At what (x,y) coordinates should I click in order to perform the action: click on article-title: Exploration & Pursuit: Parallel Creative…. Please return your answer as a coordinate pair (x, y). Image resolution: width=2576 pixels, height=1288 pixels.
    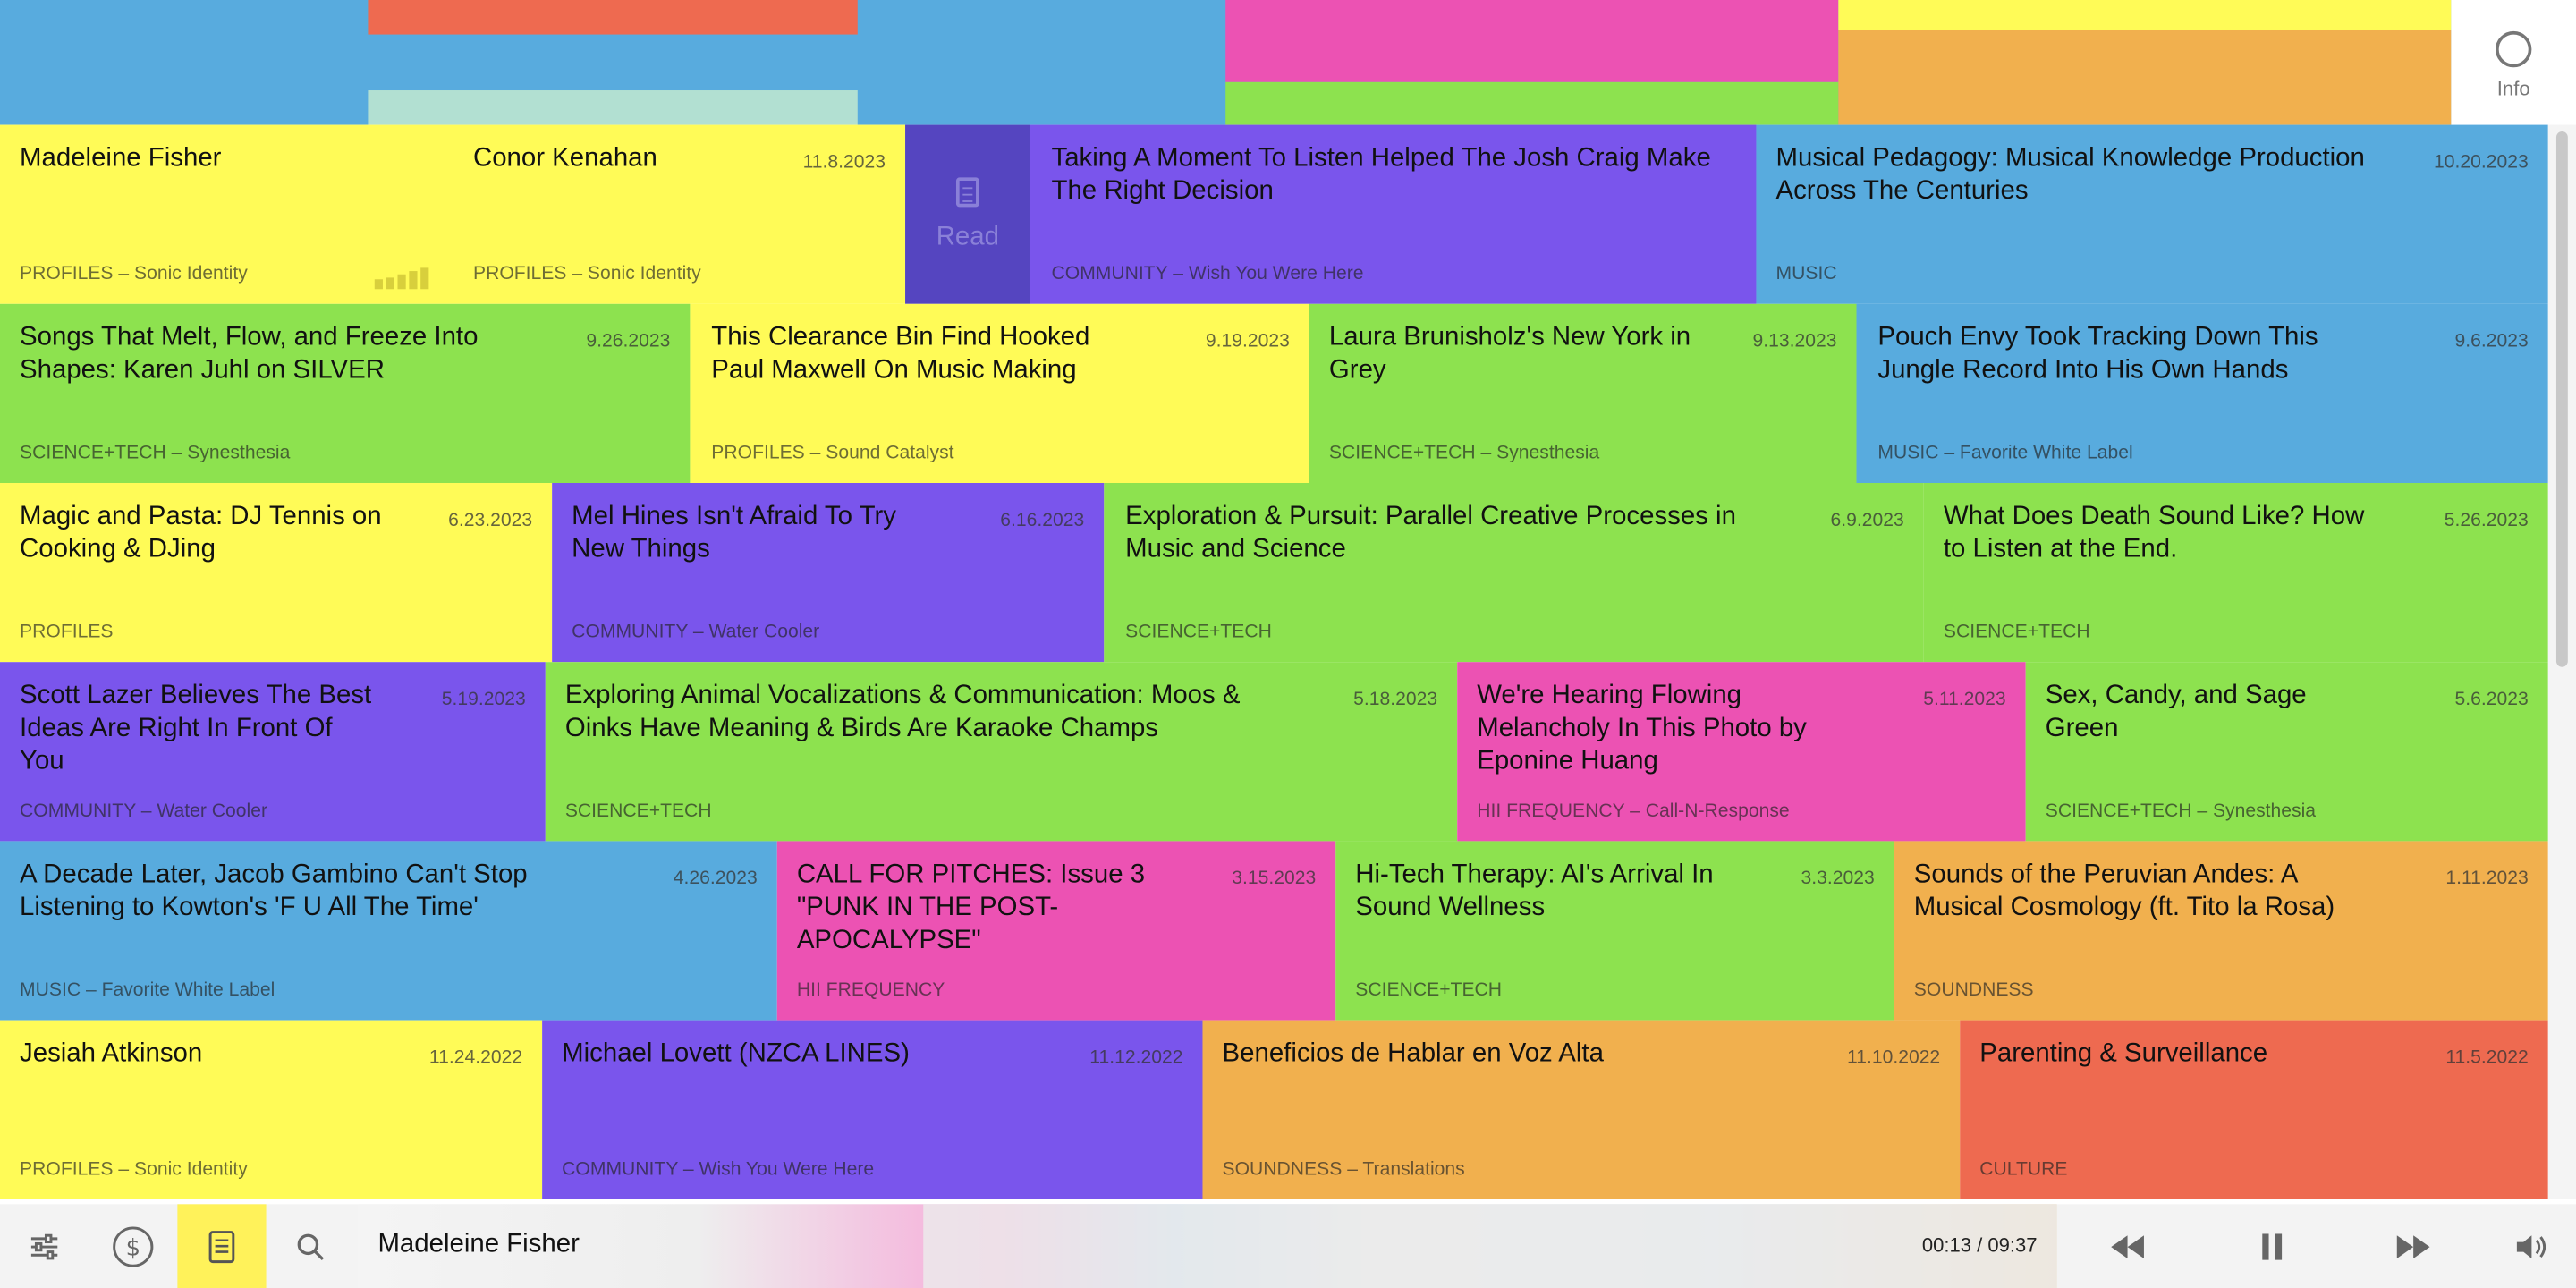
    Looking at the image, I should click on (1430, 533).